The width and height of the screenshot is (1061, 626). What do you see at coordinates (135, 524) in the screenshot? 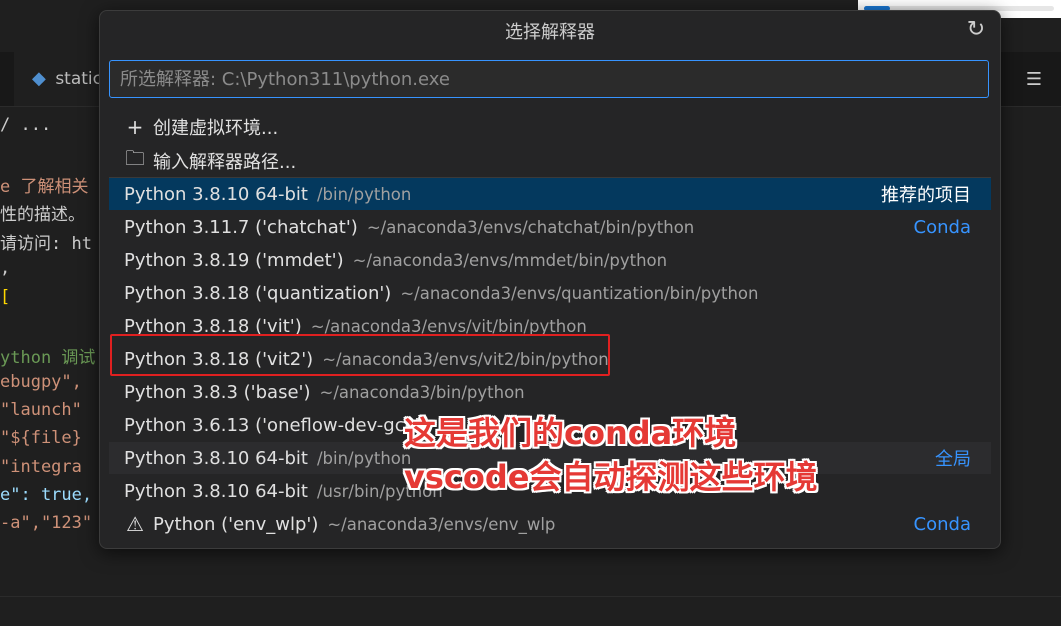
I see `warning-icon: ⚠` at bounding box center [135, 524].